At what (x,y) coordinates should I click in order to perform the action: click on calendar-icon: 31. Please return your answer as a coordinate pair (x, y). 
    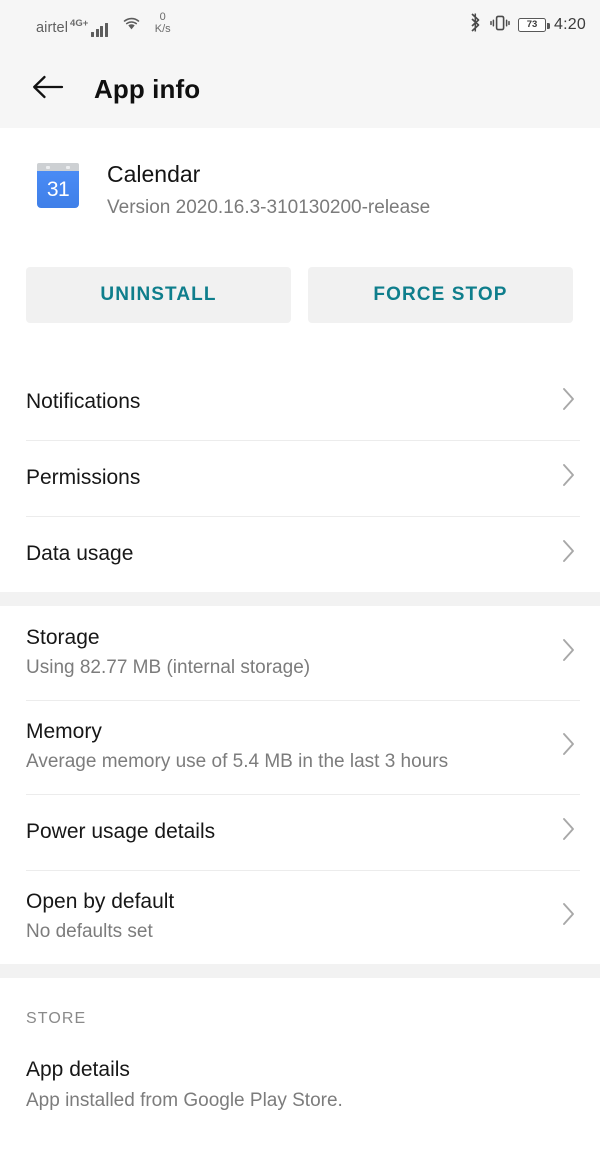
    Looking at the image, I should click on (58, 186).